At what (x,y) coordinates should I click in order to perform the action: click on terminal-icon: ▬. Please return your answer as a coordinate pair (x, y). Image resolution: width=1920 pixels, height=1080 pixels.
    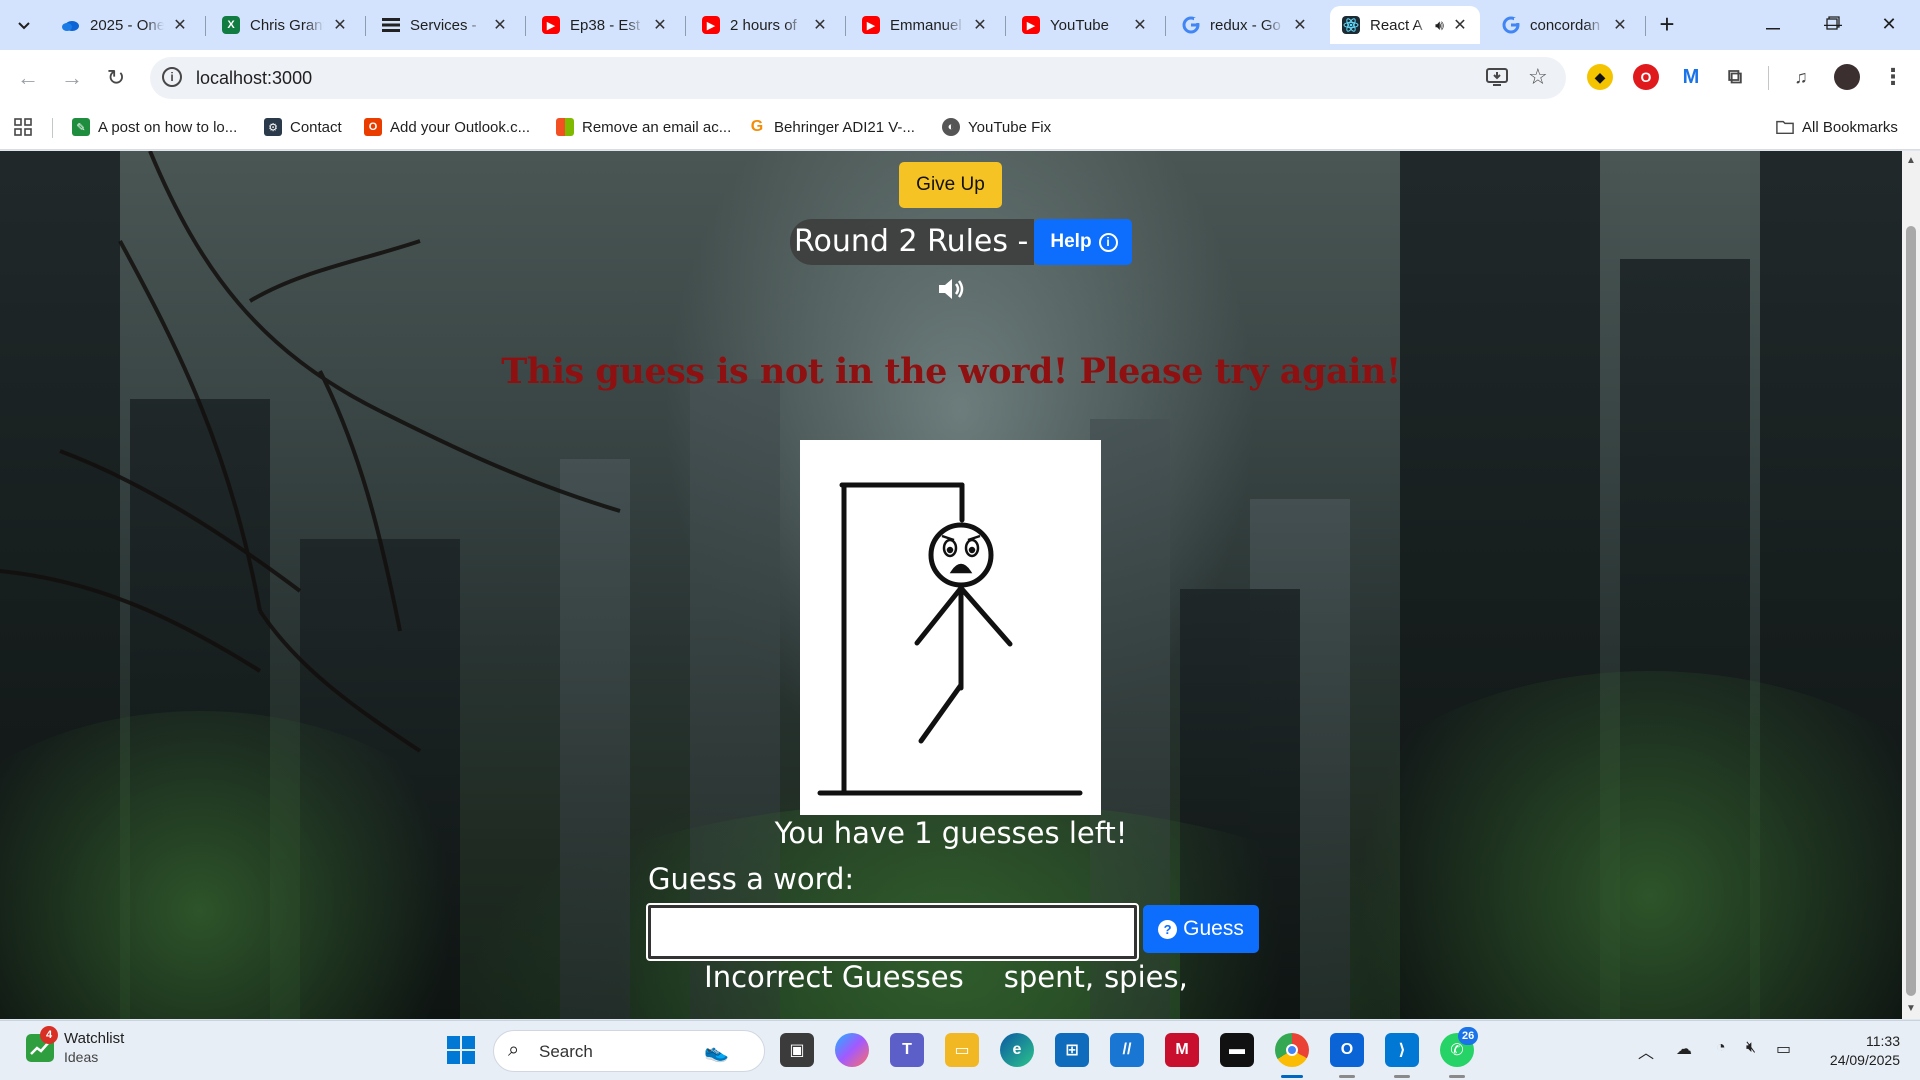
    Looking at the image, I should click on (1237, 1050).